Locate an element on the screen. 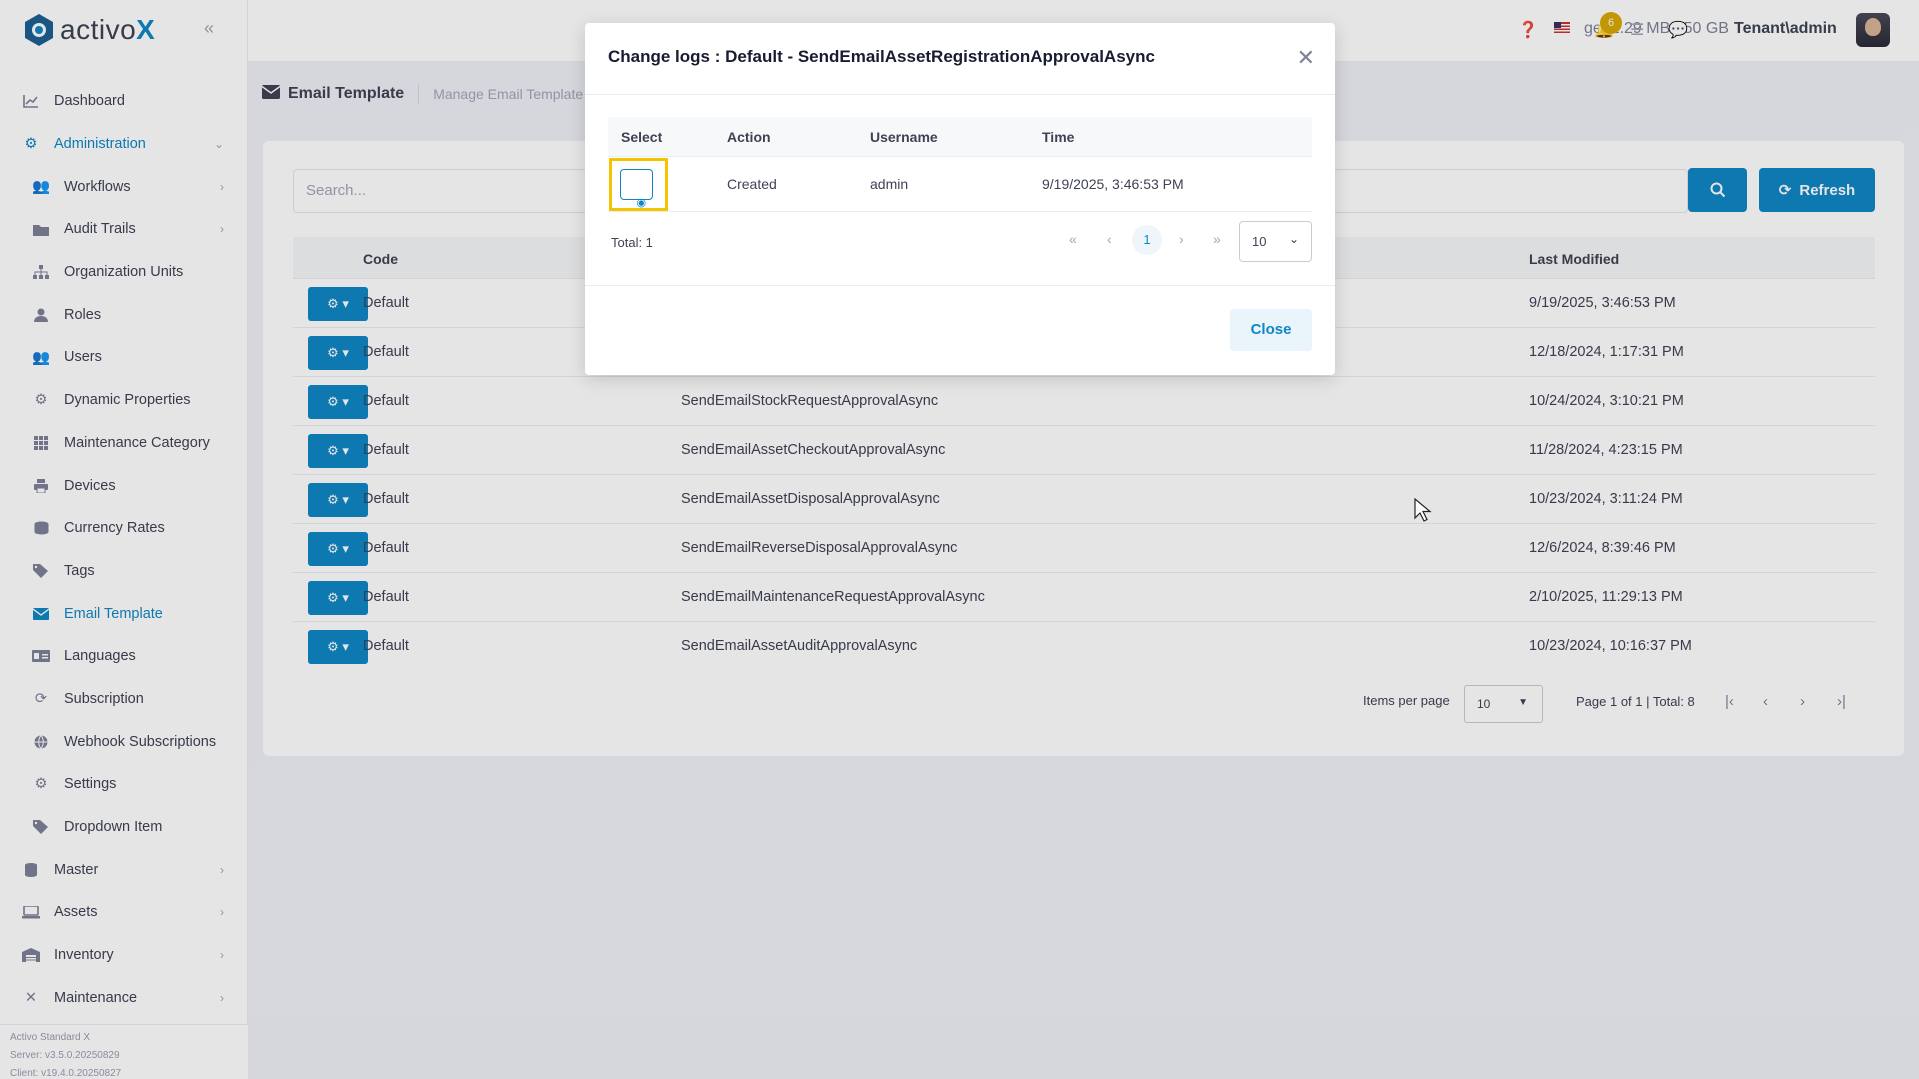 The image size is (1919, 1079). eye-icon: ◉ is located at coordinates (641, 203).